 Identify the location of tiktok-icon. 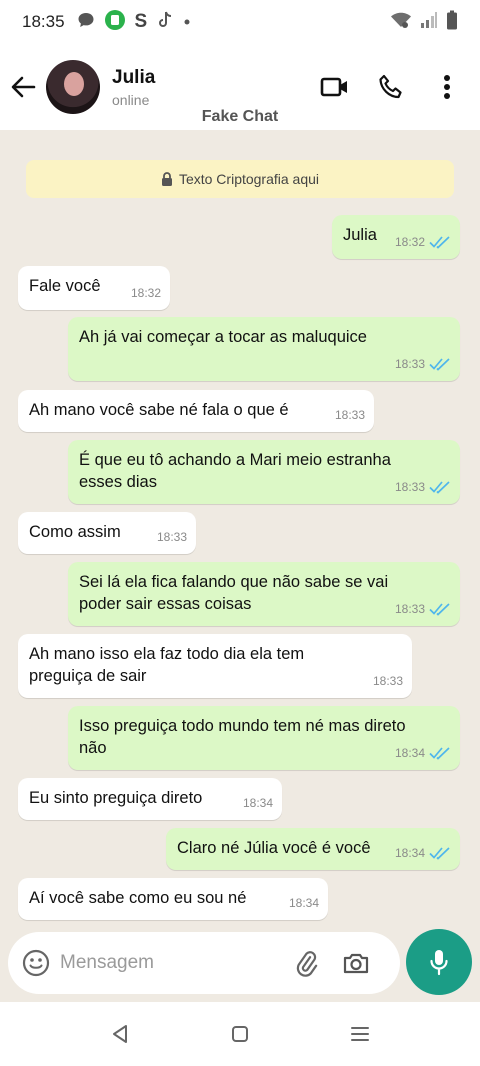
(165, 22).